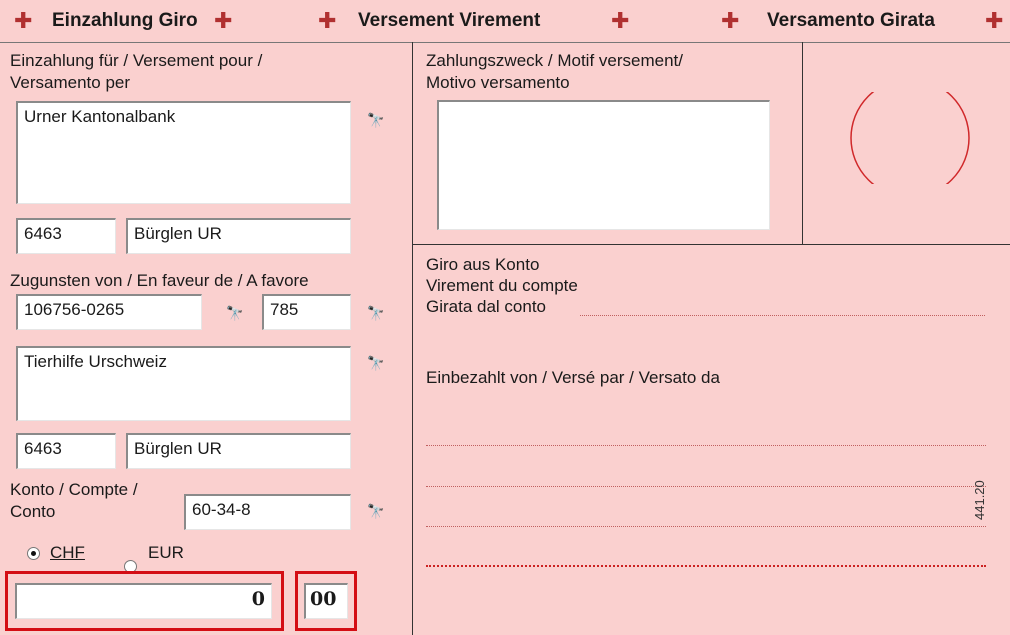 Image resolution: width=1010 pixels, height=635 pixels. What do you see at coordinates (66, 451) in the screenshot?
I see `beneficiary-zip-field: 6463` at bounding box center [66, 451].